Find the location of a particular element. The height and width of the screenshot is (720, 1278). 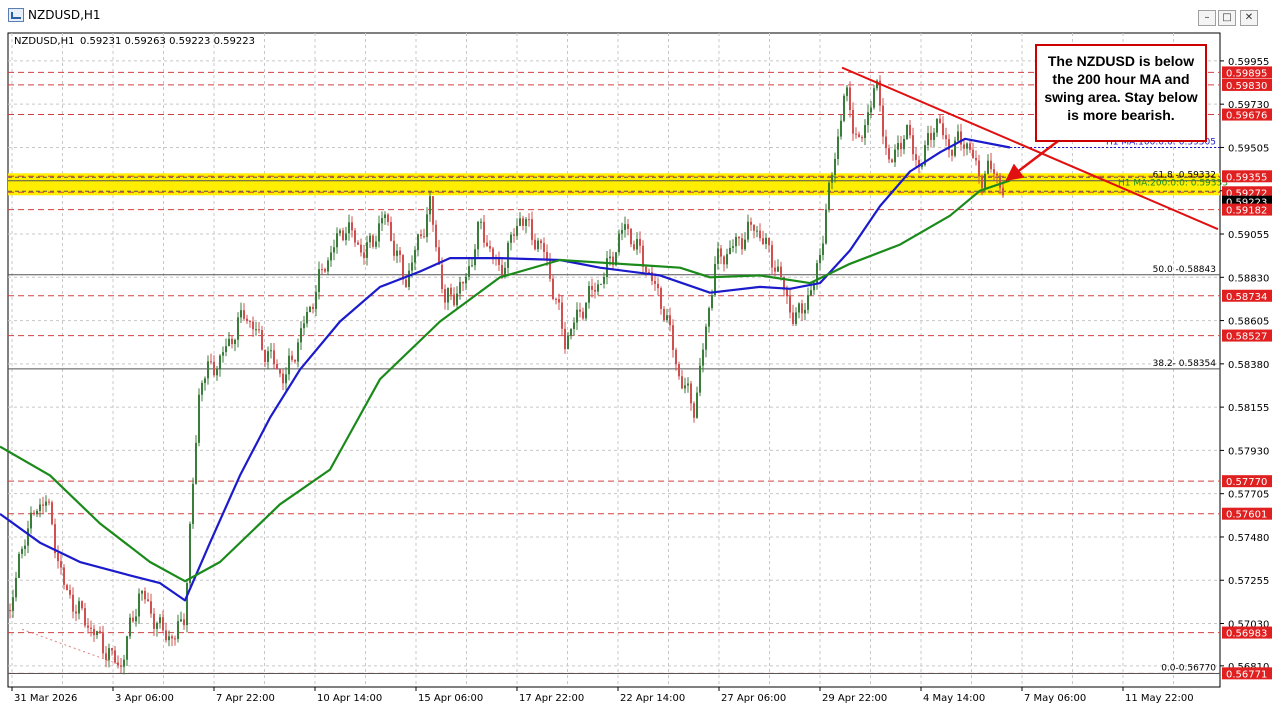

x-tick-label: 4 May 14:00 is located at coordinates (954, 698).